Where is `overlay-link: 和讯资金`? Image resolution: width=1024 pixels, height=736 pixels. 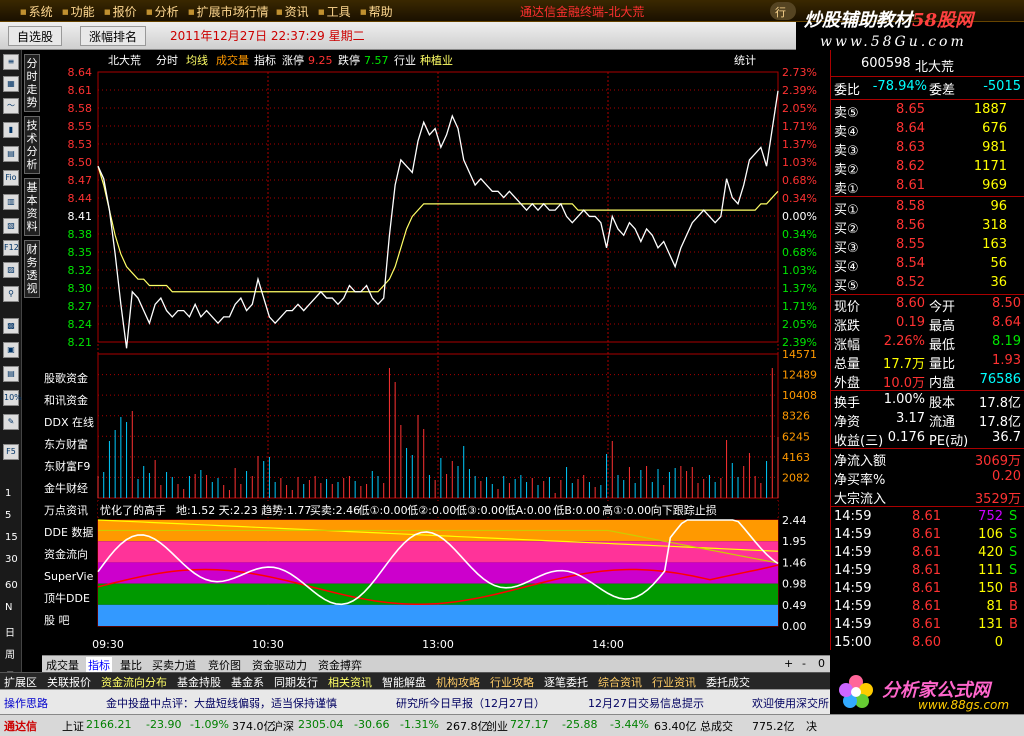 overlay-link: 和讯资金 is located at coordinates (66, 400).